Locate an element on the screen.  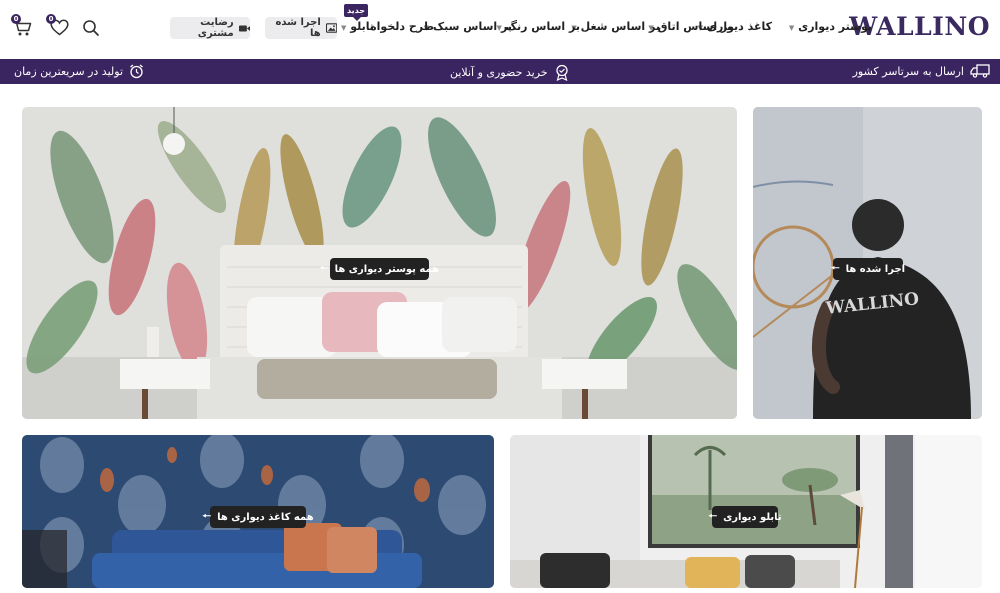
nav-label: طرح دلخواه is located at coordinates (402, 26).